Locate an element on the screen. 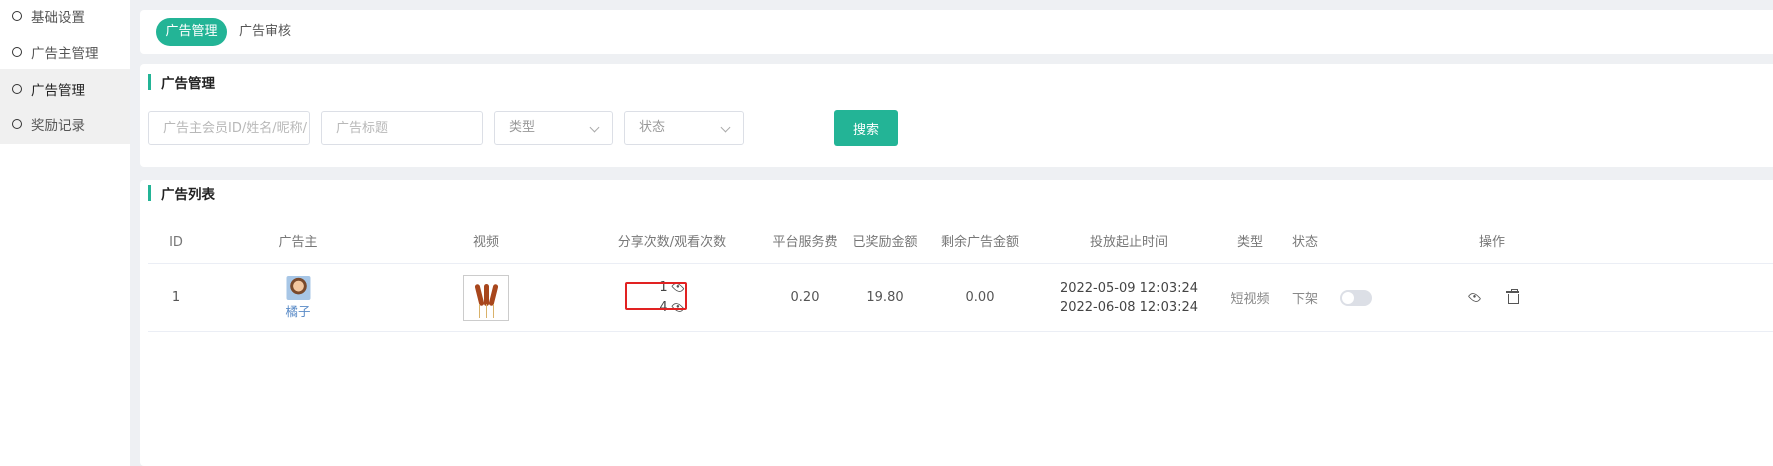 Image resolution: width=1773 pixels, height=466 pixels. eye-icon is located at coordinates (1474, 297).